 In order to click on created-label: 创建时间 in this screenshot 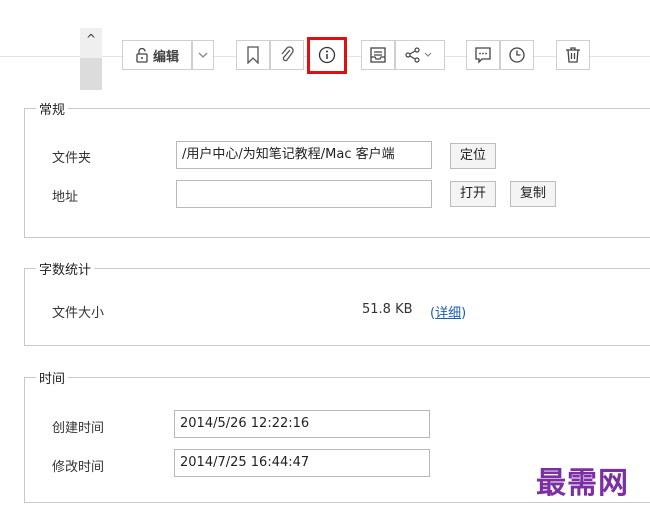, I will do `click(78, 428)`.